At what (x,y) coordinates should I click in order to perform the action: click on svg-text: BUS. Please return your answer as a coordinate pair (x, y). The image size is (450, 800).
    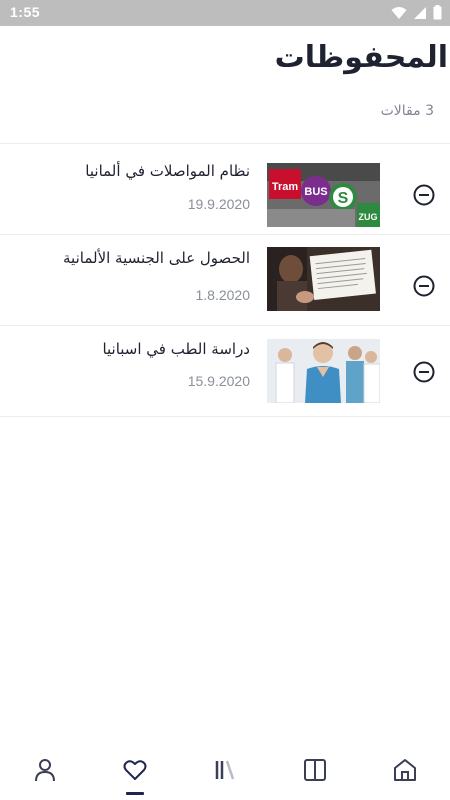
    Looking at the image, I should click on (315, 192).